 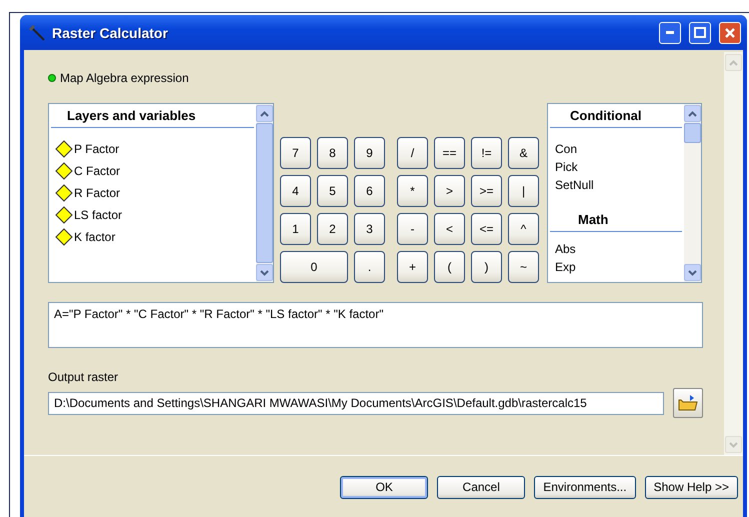 What do you see at coordinates (98, 215) in the screenshot?
I see `layer-item: LS factor` at bounding box center [98, 215].